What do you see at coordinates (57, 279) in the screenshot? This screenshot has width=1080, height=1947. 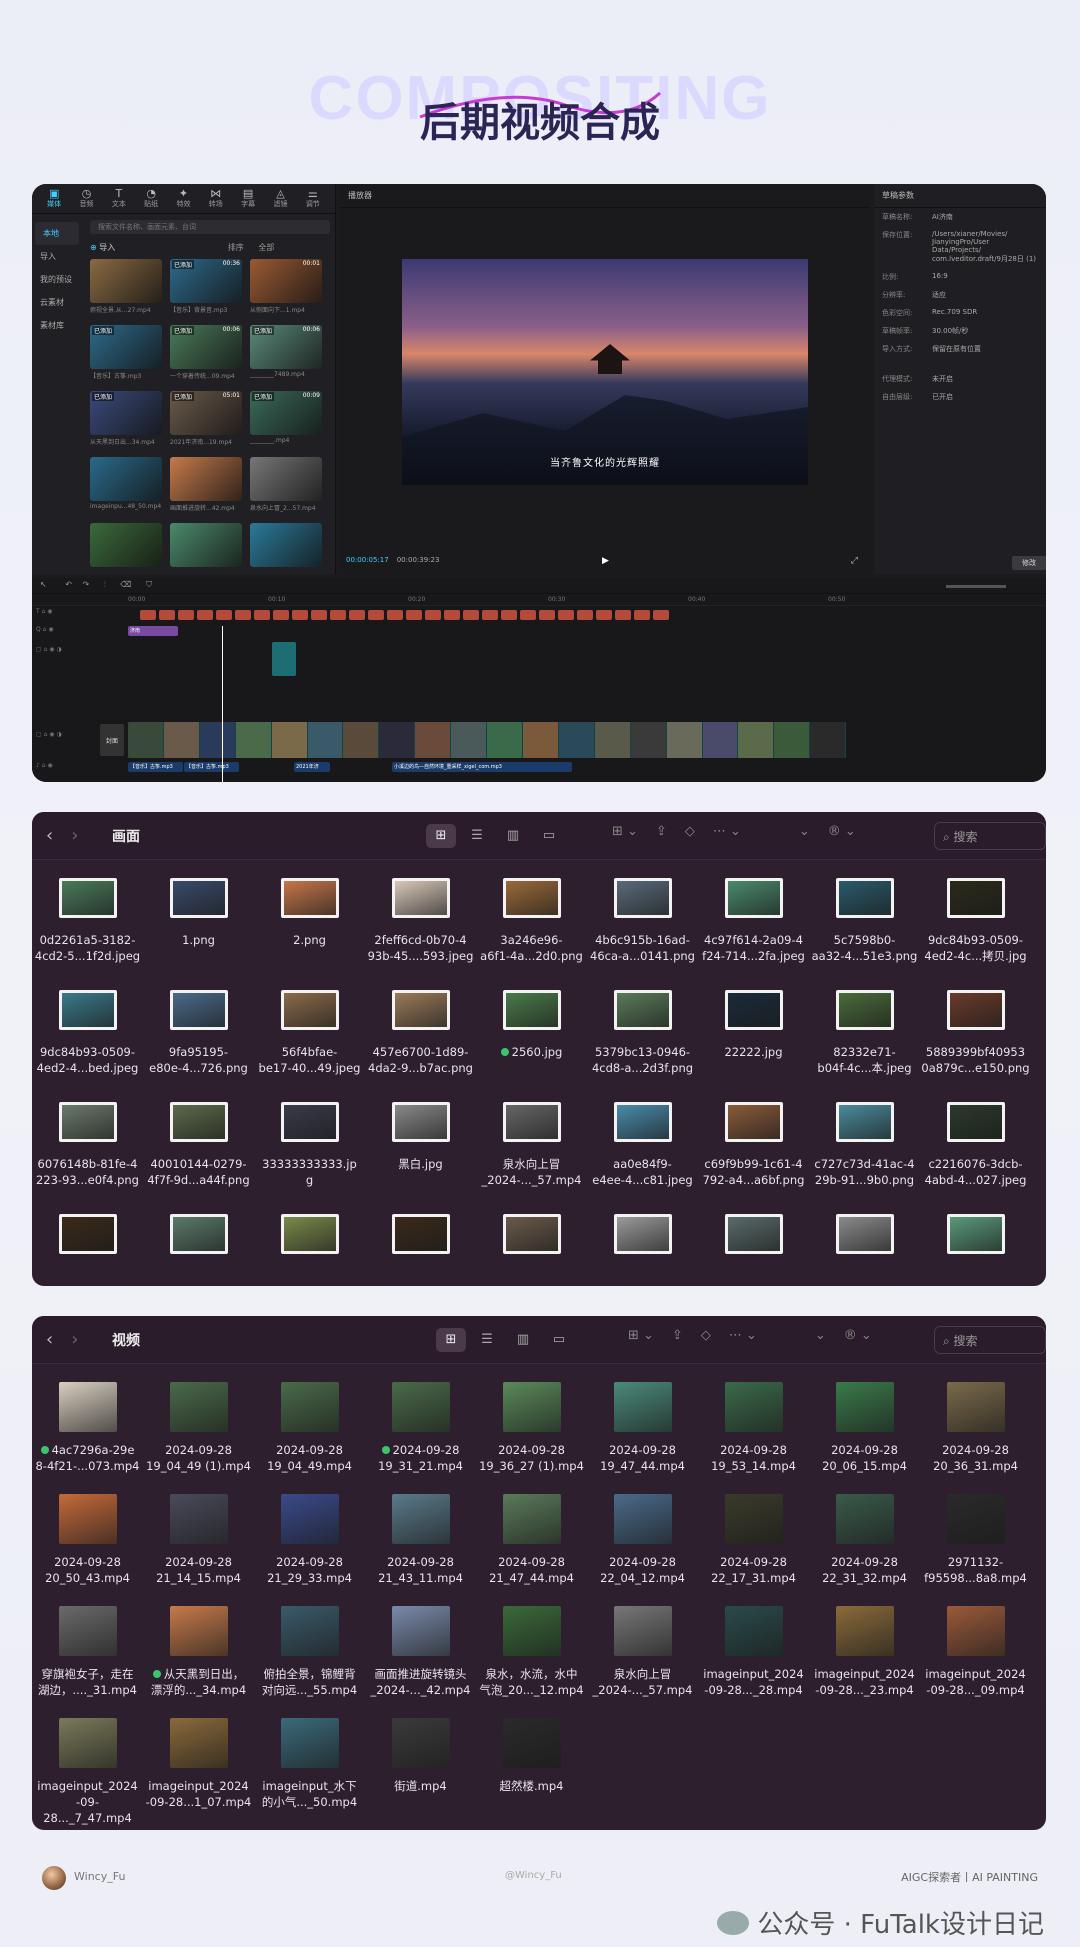 I see `sidebar-item-2: 我的预设` at bounding box center [57, 279].